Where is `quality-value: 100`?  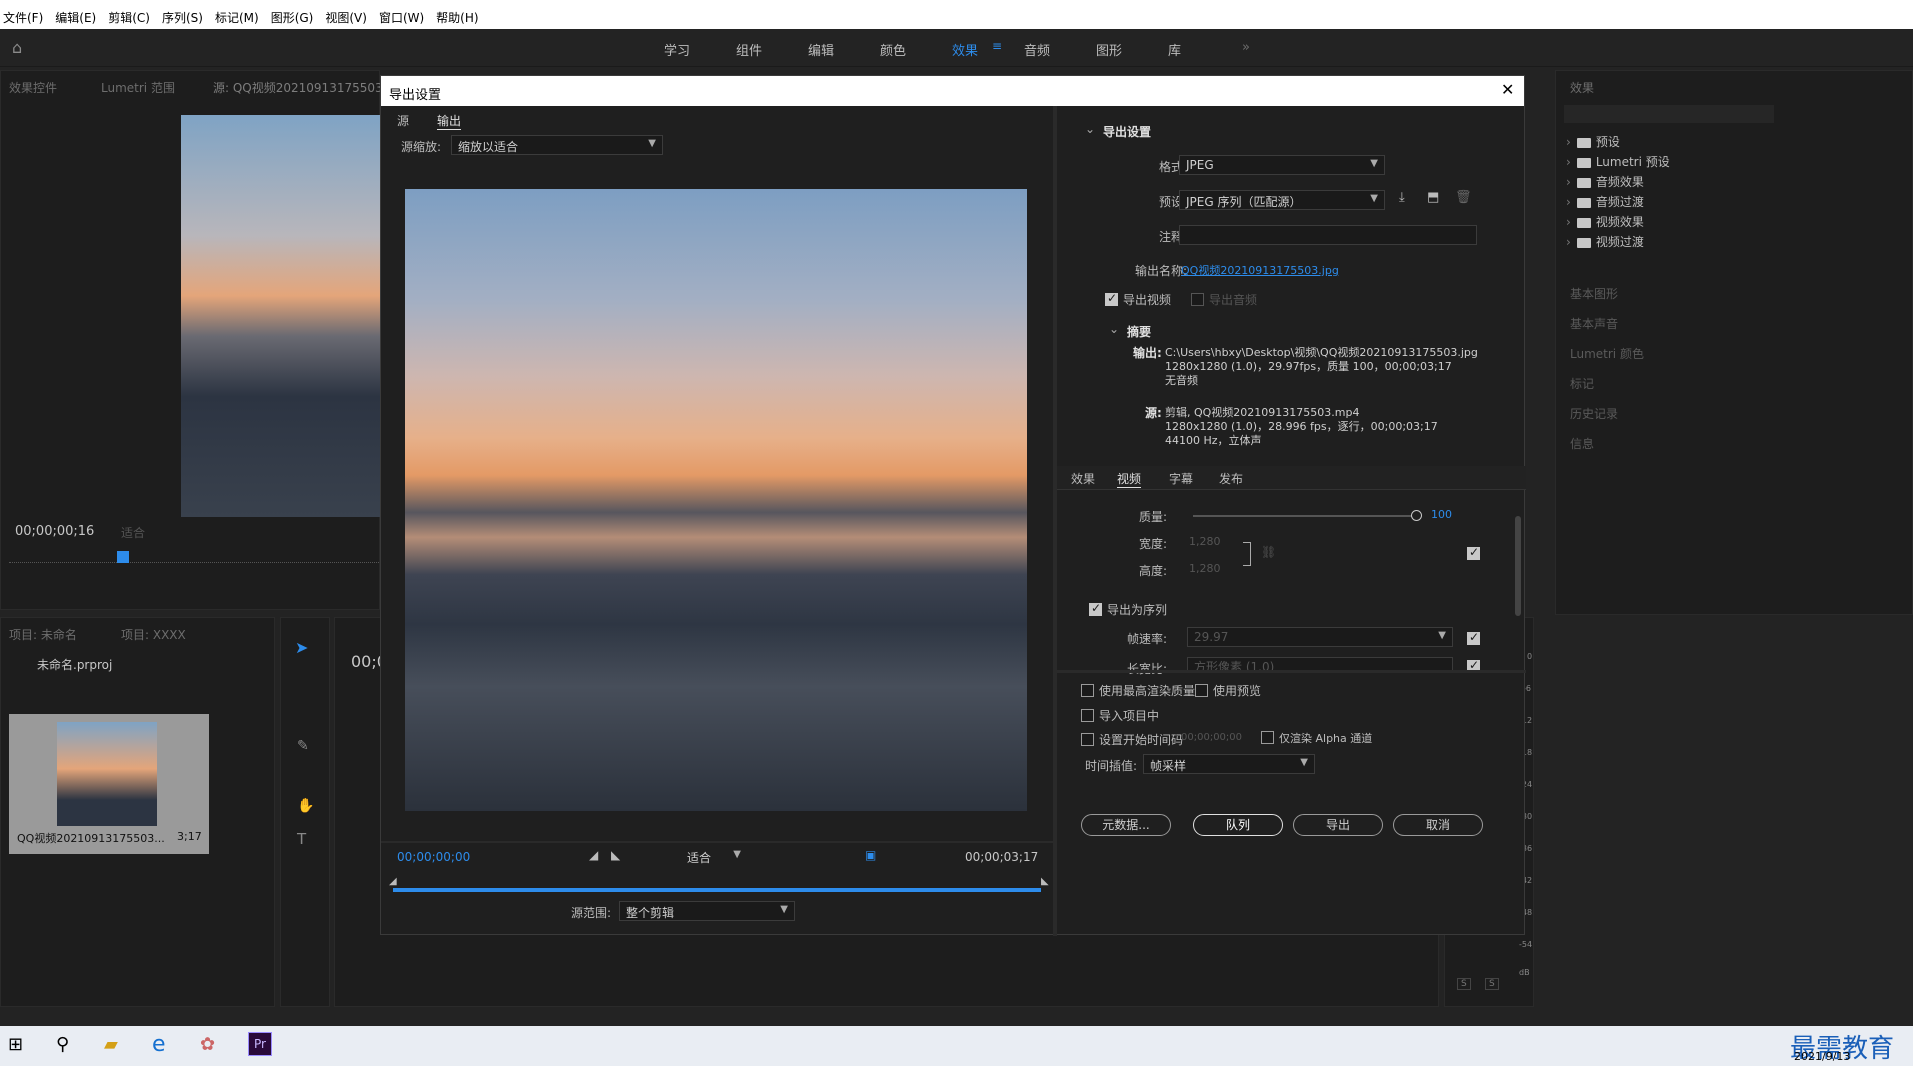
quality-value: 100 is located at coordinates (1441, 514).